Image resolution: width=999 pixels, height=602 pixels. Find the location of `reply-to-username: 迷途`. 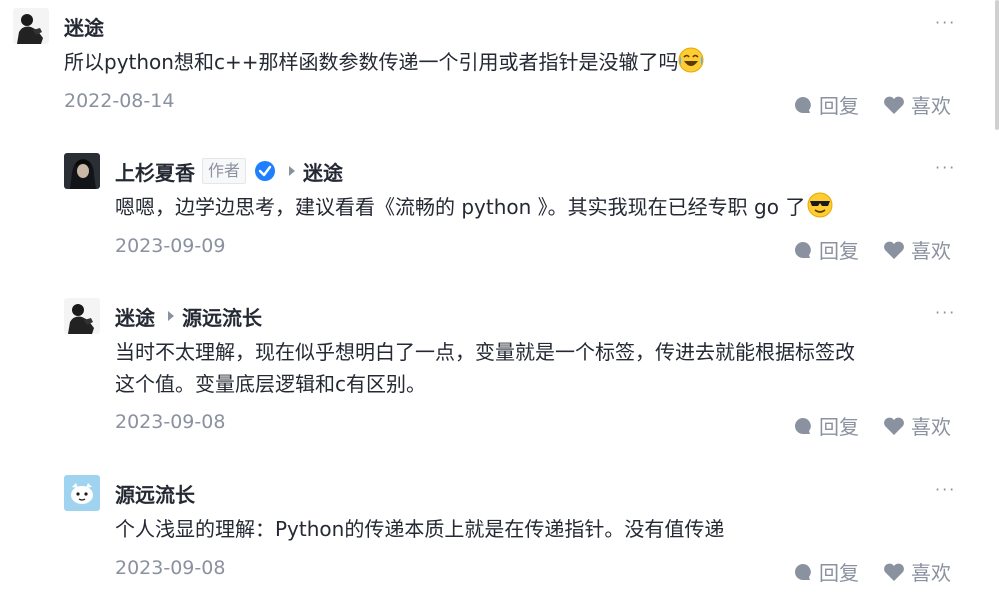

reply-to-username: 迷途 is located at coordinates (323, 171).